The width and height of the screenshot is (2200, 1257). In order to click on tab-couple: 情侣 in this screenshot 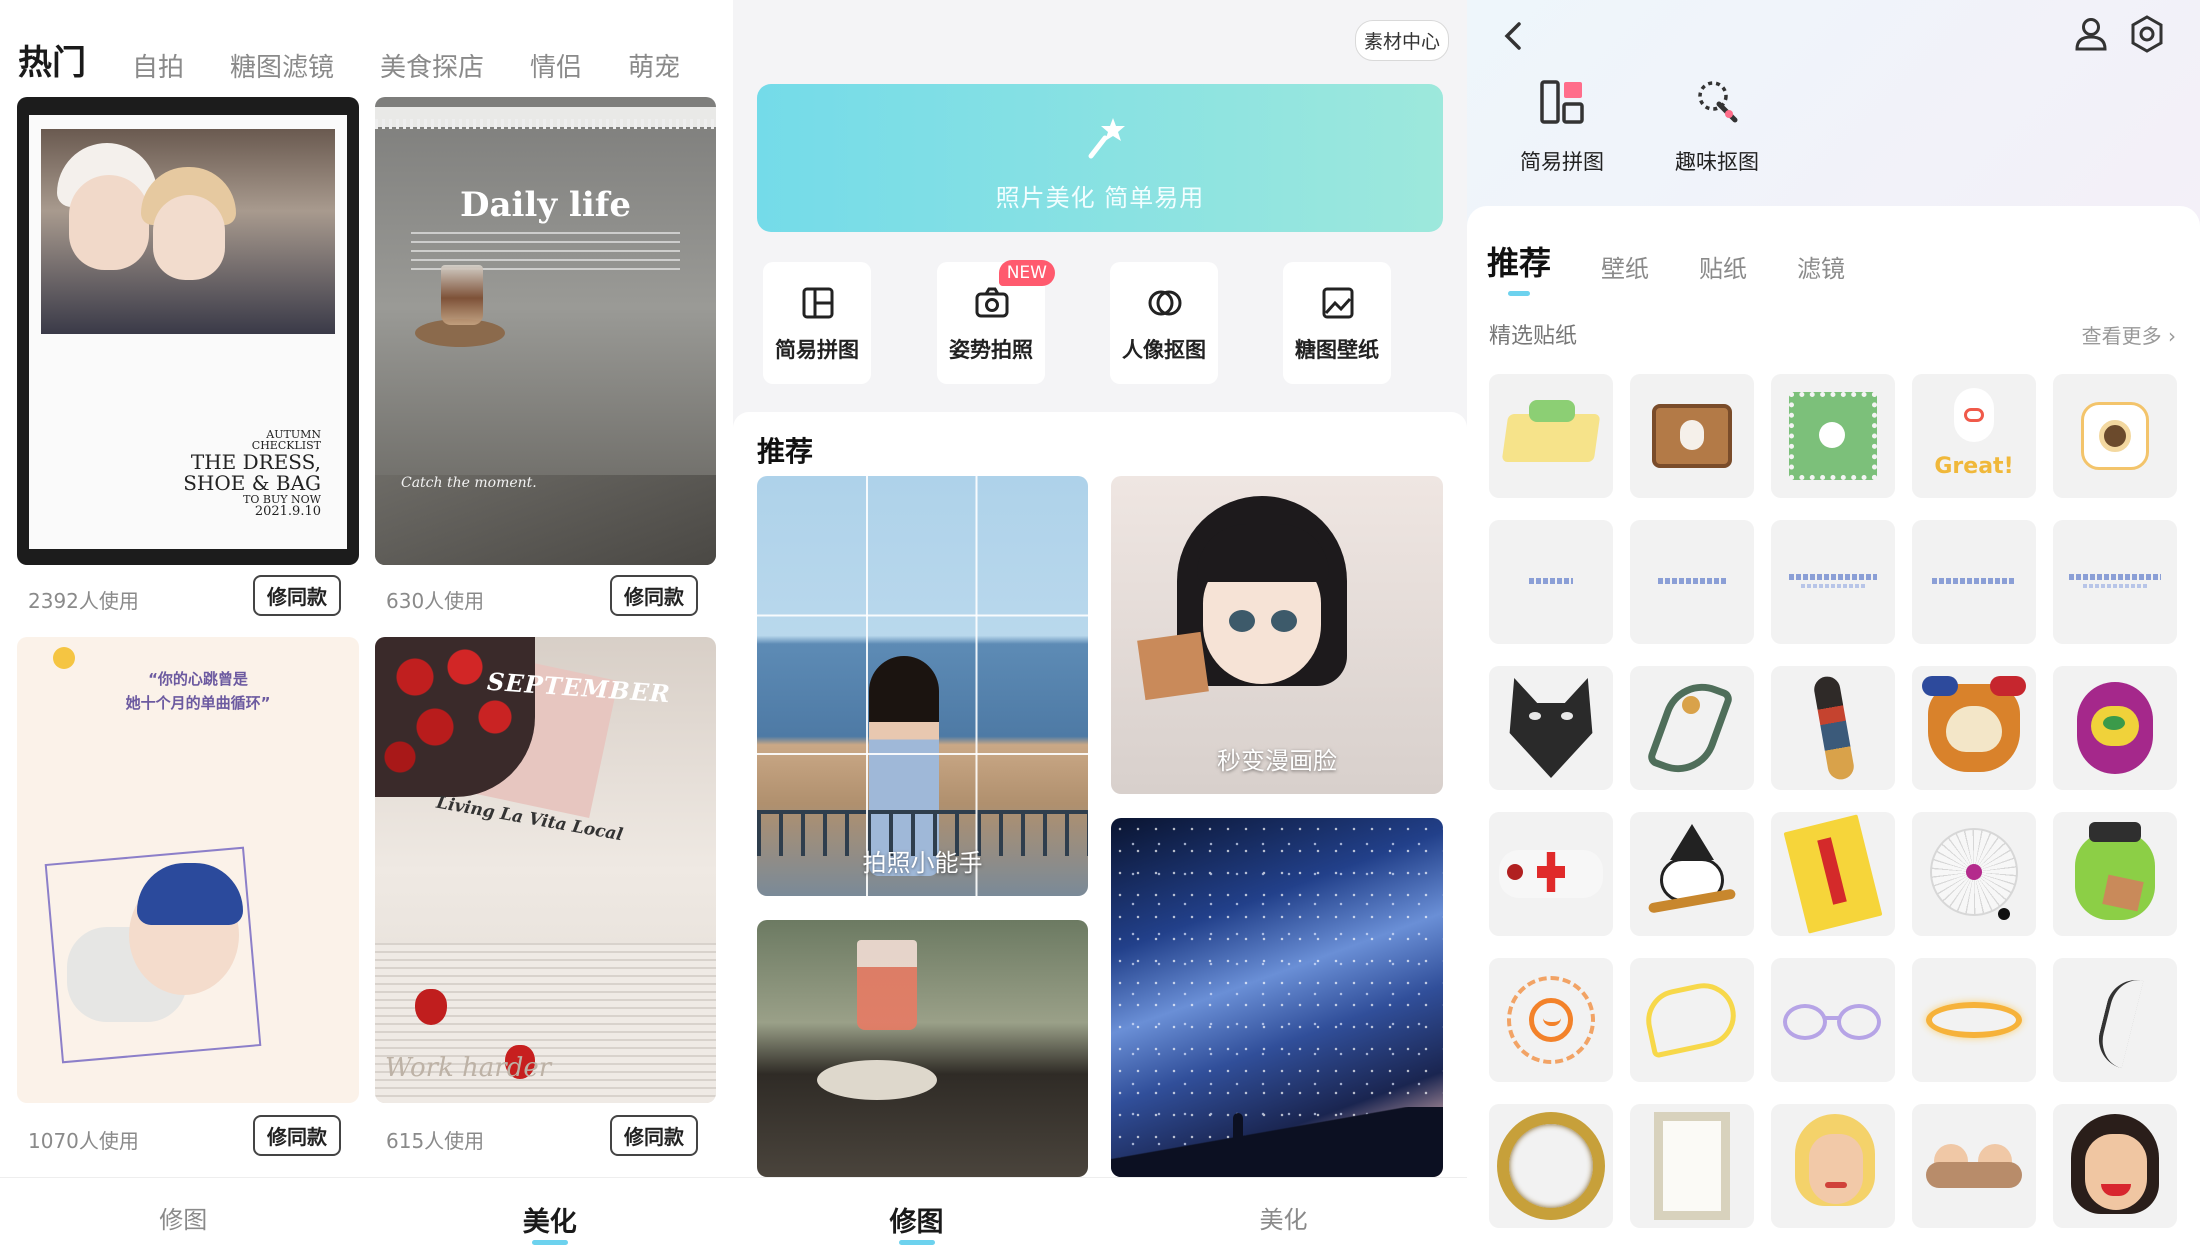, I will do `click(556, 68)`.